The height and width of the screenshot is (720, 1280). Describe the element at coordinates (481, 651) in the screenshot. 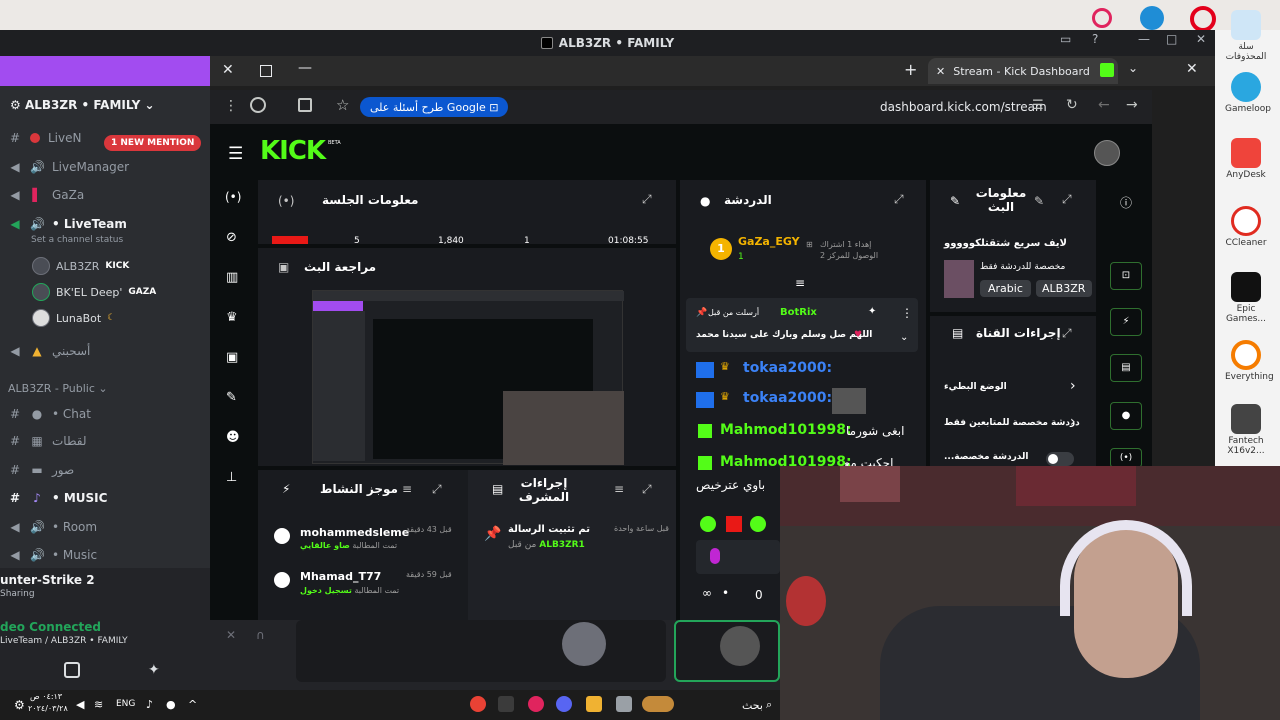

I see `stream-tile` at that location.